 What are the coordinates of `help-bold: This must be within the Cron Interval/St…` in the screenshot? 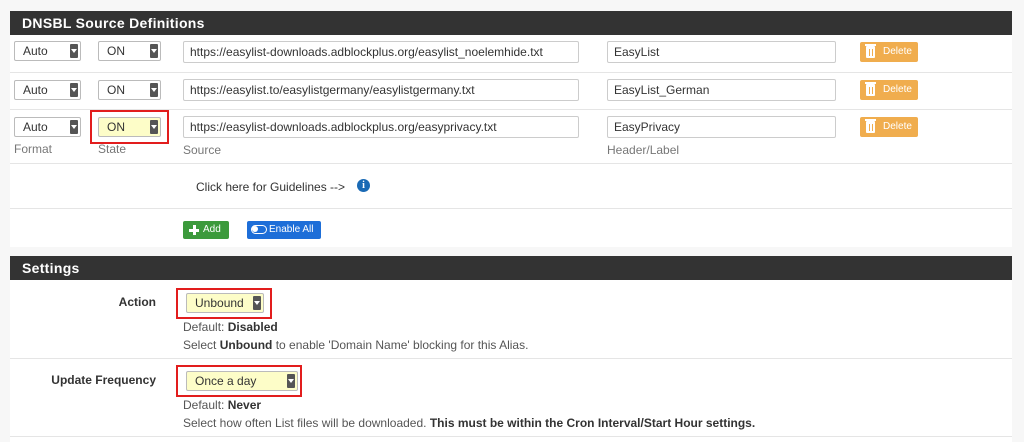 It's located at (592, 423).